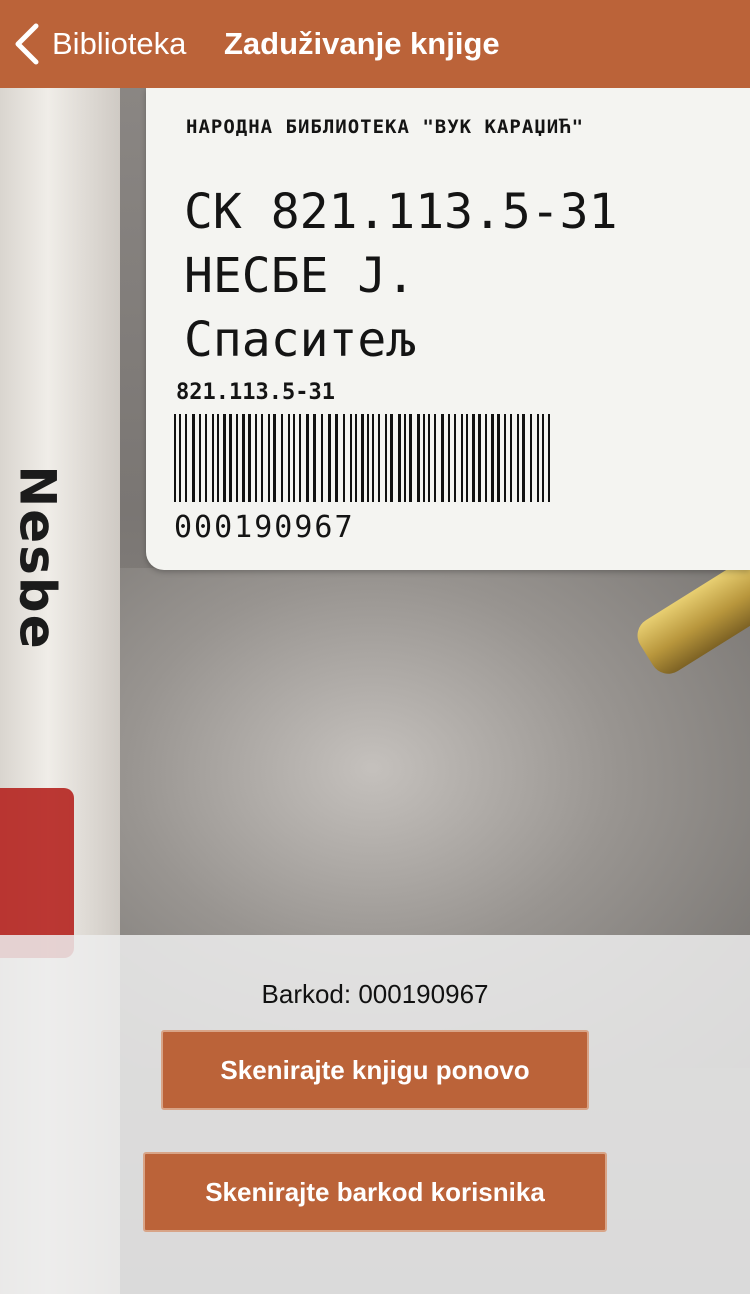  Describe the element at coordinates (119, 43) in the screenshot. I see `back-label: Biblioteka` at that location.